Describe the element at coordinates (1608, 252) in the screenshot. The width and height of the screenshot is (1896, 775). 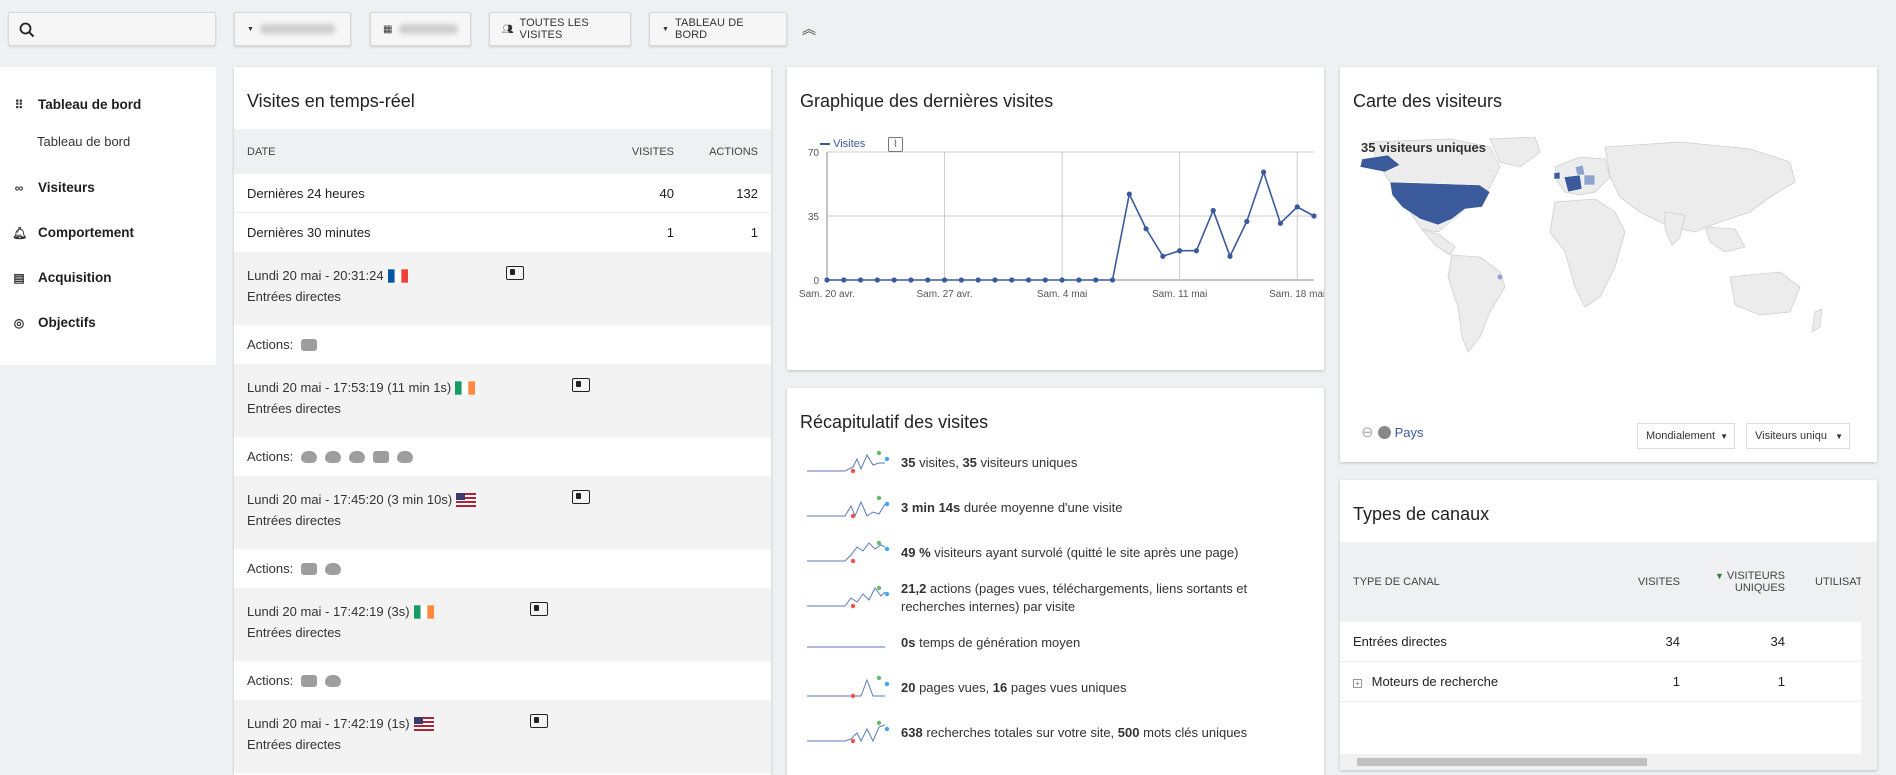
I see `world-map` at that location.